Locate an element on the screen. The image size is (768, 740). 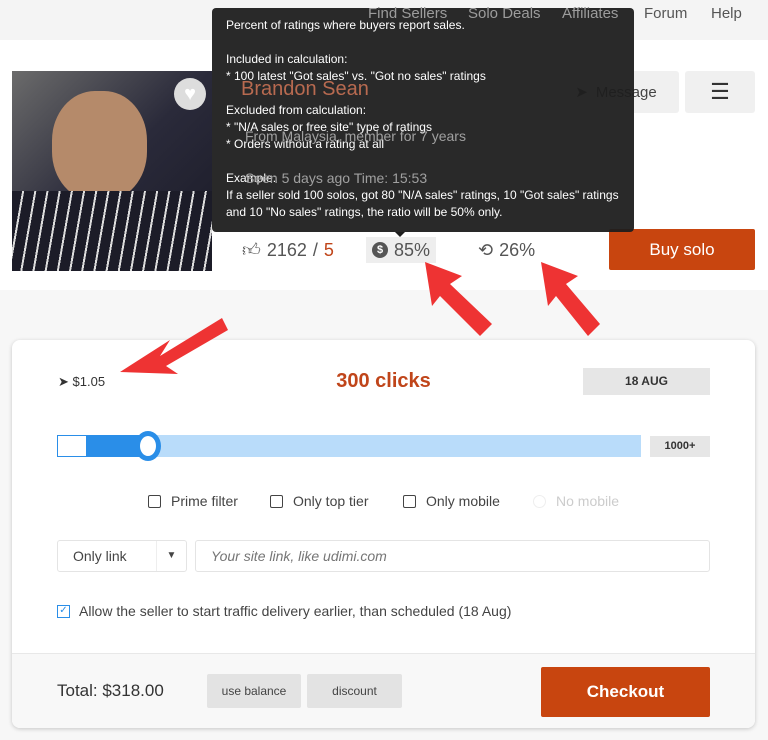
prime-filter-checkbox: Prime filter is located at coordinates (193, 501).